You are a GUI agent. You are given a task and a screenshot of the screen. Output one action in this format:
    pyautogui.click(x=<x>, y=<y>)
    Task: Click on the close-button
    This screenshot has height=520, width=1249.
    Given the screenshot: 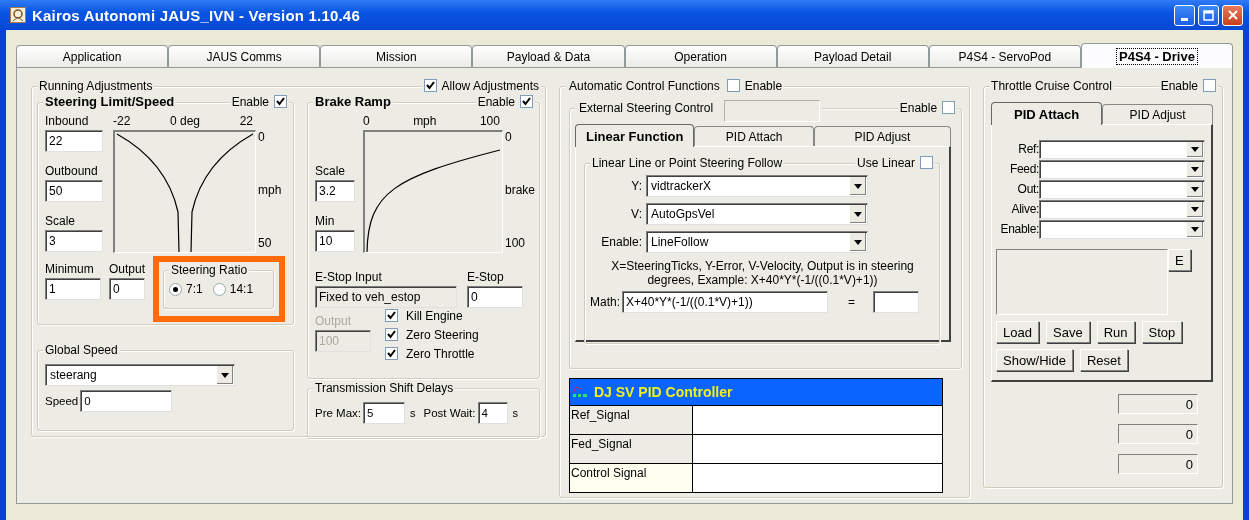 What is the action you would take?
    pyautogui.click(x=1232, y=15)
    